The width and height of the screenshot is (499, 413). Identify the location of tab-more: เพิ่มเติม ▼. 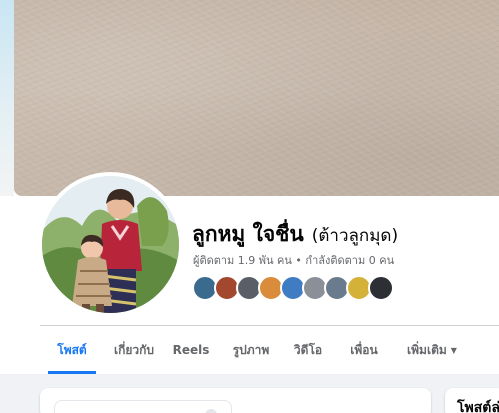
(432, 350).